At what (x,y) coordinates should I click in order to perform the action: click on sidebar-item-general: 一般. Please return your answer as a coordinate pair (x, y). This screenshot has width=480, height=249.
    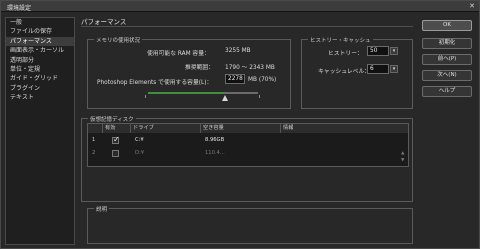
    Looking at the image, I should click on (40, 22).